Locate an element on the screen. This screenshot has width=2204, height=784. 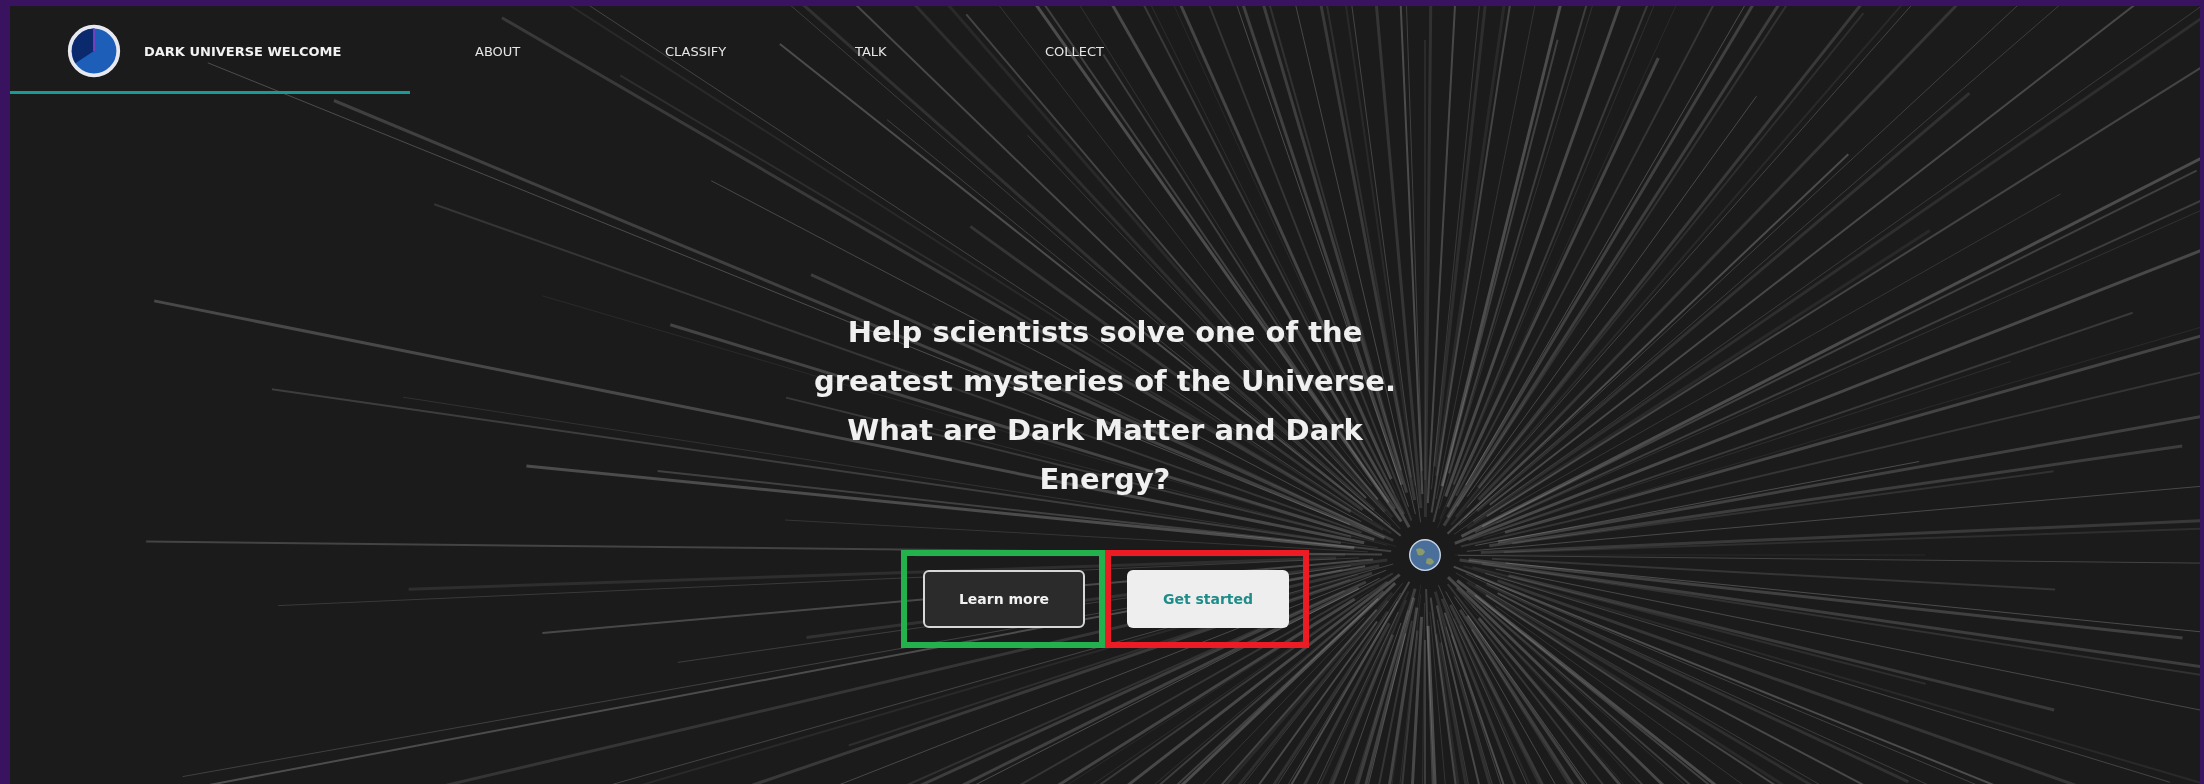
get-started-button: Get started is located at coordinates (1208, 599).